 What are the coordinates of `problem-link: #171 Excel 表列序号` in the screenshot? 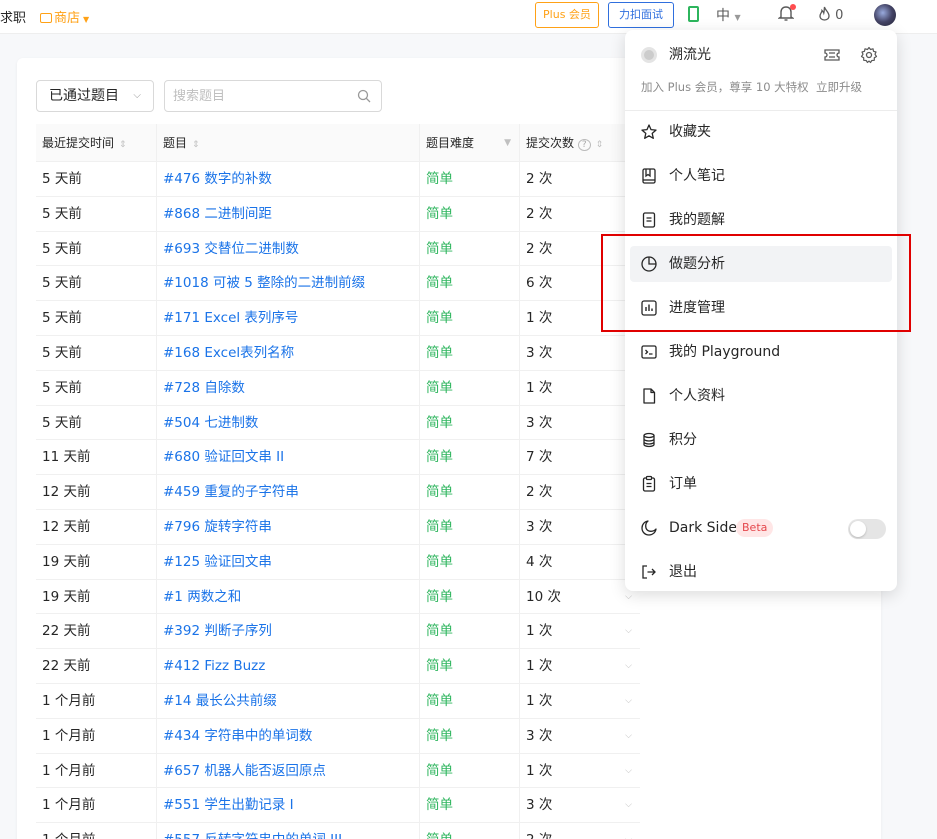 It's located at (288, 318).